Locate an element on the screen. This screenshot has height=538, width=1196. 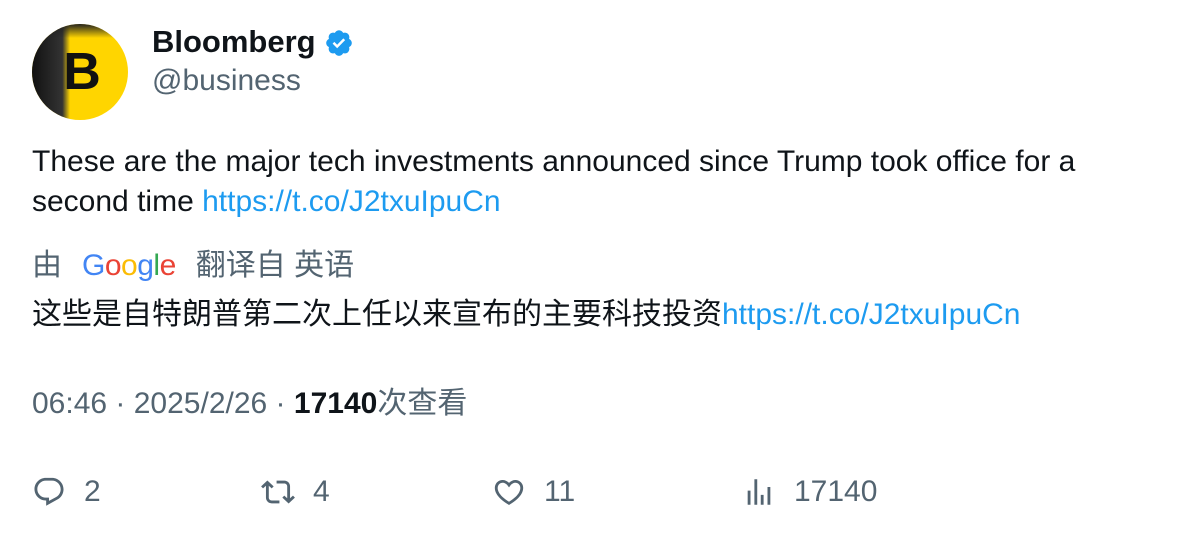
reply-button: 2 is located at coordinates (66, 492).